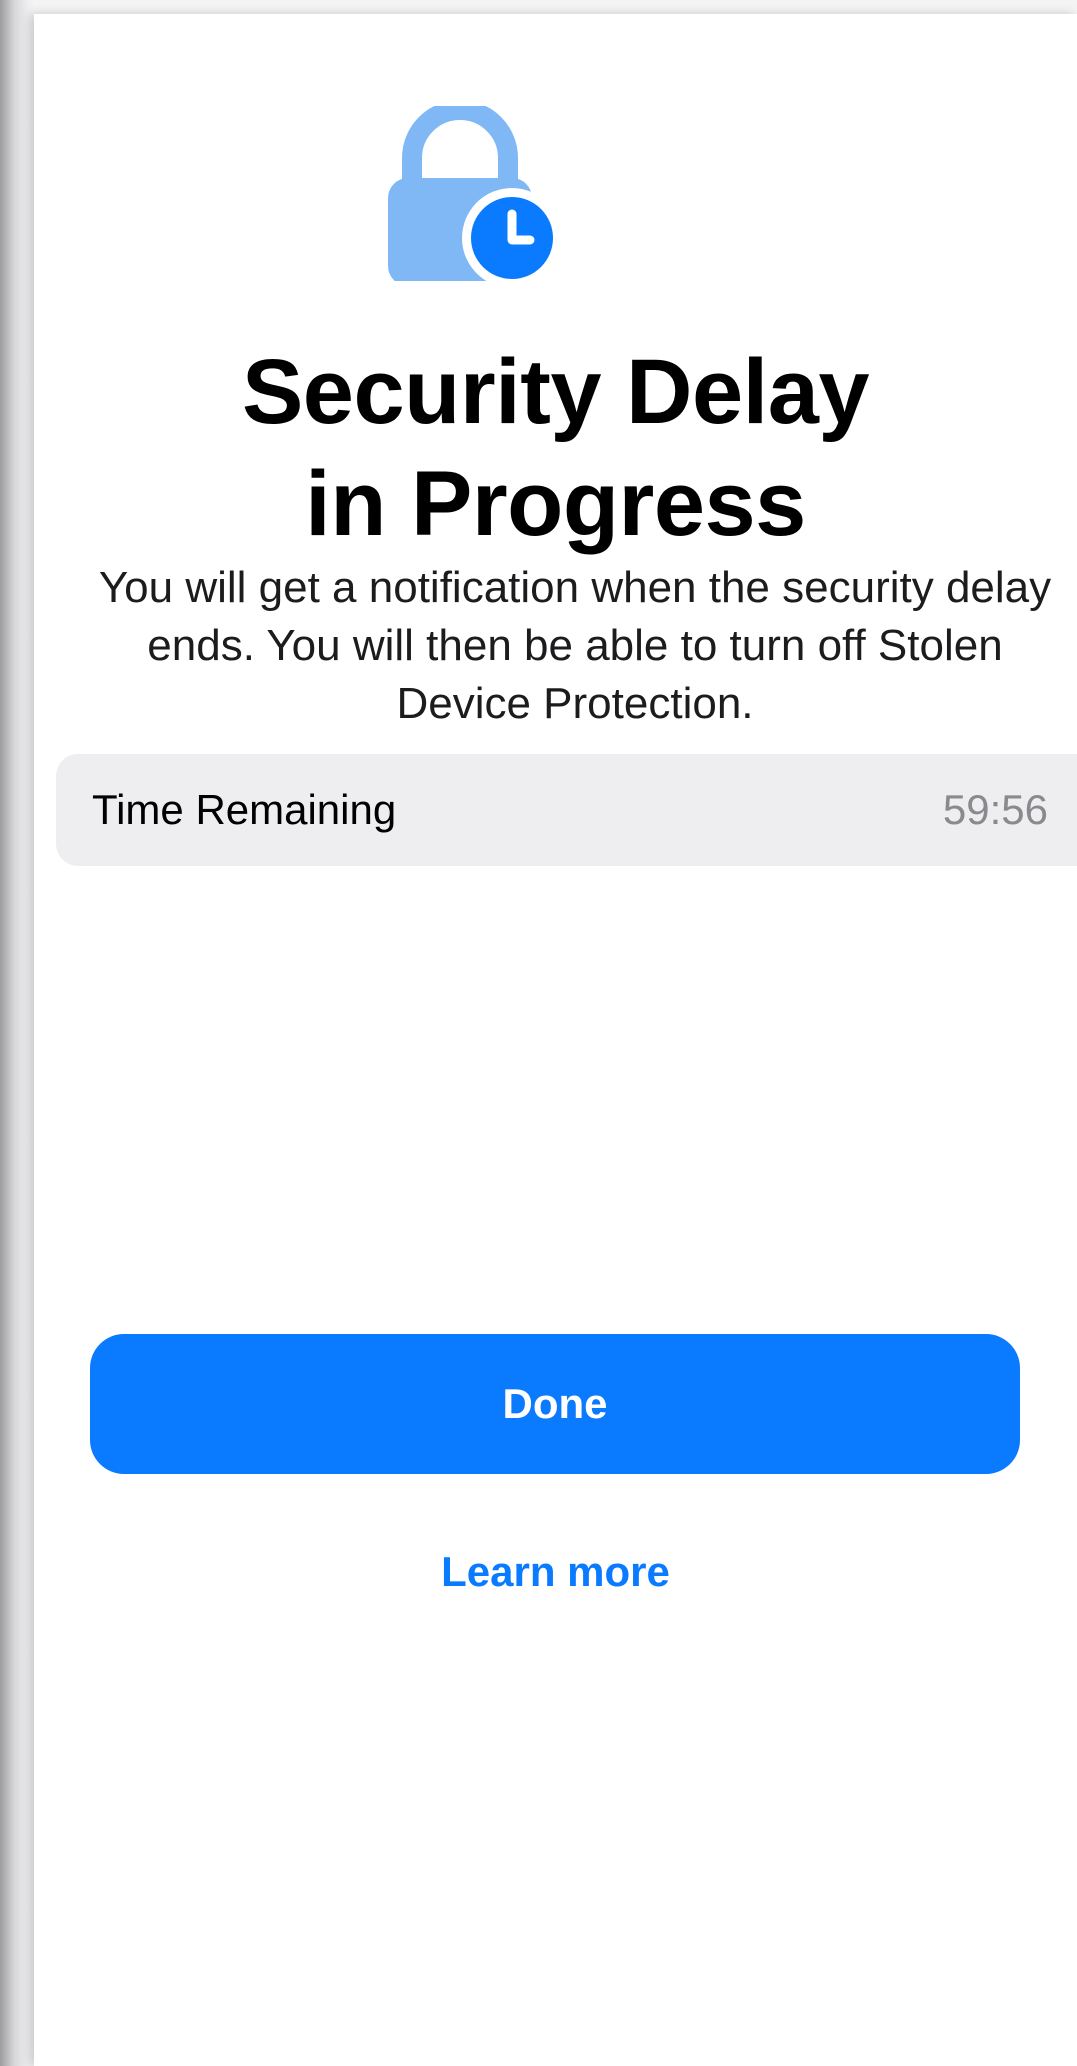 The width and height of the screenshot is (1077, 2066). Describe the element at coordinates (555, 504) in the screenshot. I see `title-line-2: in Progress` at that location.